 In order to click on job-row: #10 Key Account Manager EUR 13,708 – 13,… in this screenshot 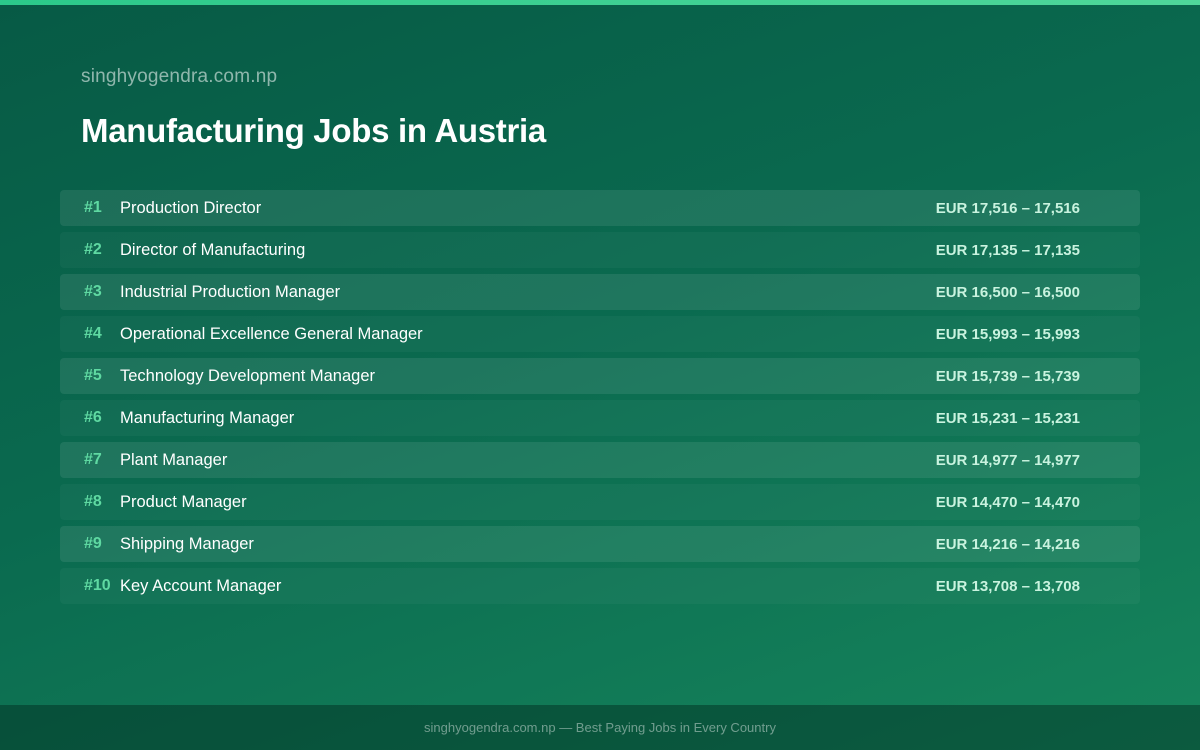, I will do `click(600, 586)`.